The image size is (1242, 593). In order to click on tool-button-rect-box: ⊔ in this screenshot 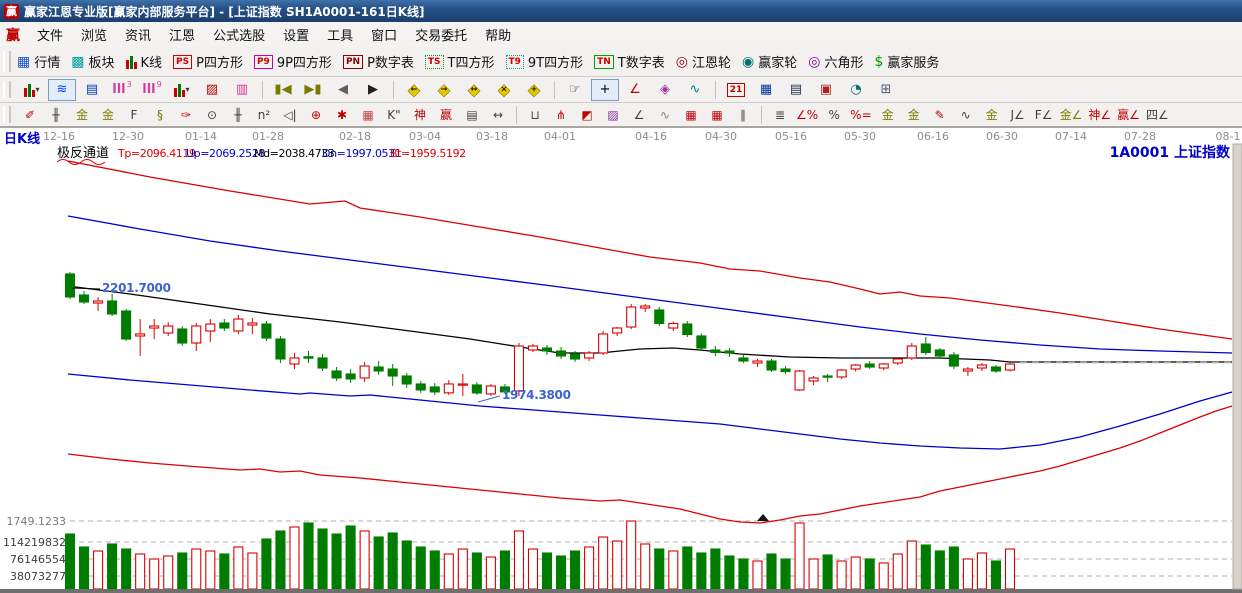, I will do `click(535, 115)`.